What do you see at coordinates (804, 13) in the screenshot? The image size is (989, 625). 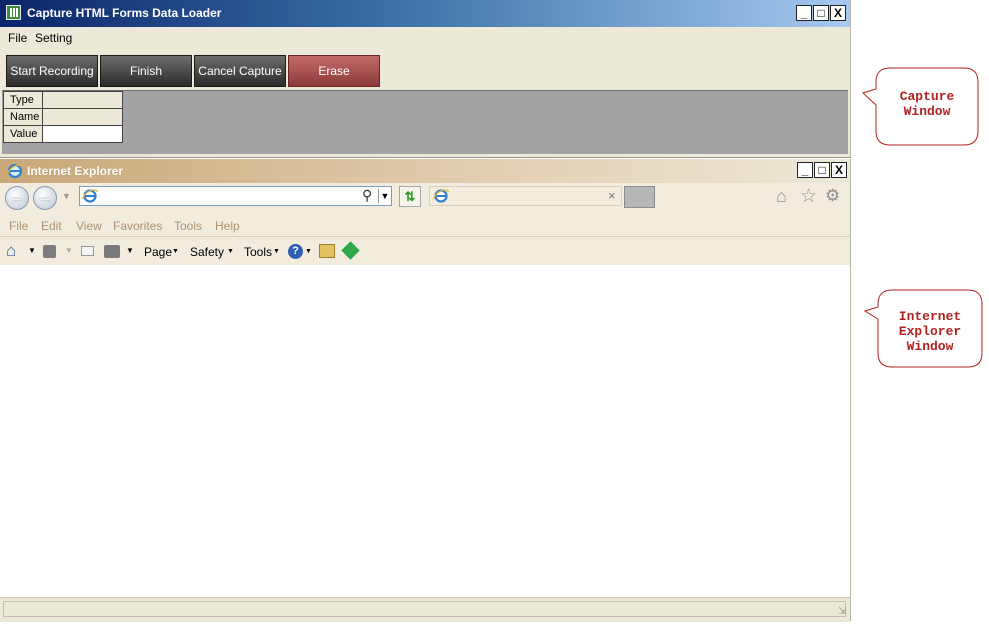 I see `minimize-button: _` at bounding box center [804, 13].